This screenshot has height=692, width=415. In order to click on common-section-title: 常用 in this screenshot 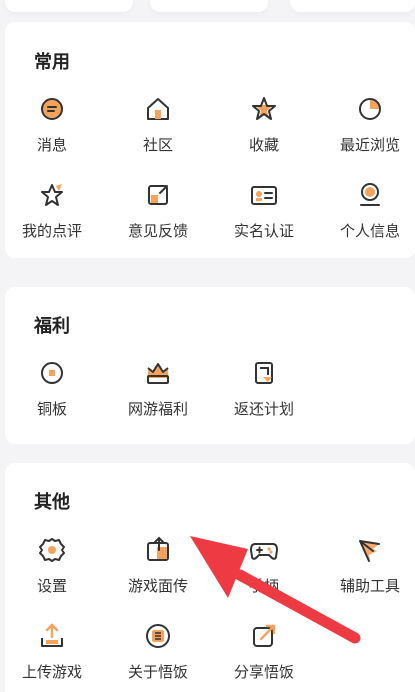, I will do `click(52, 62)`.